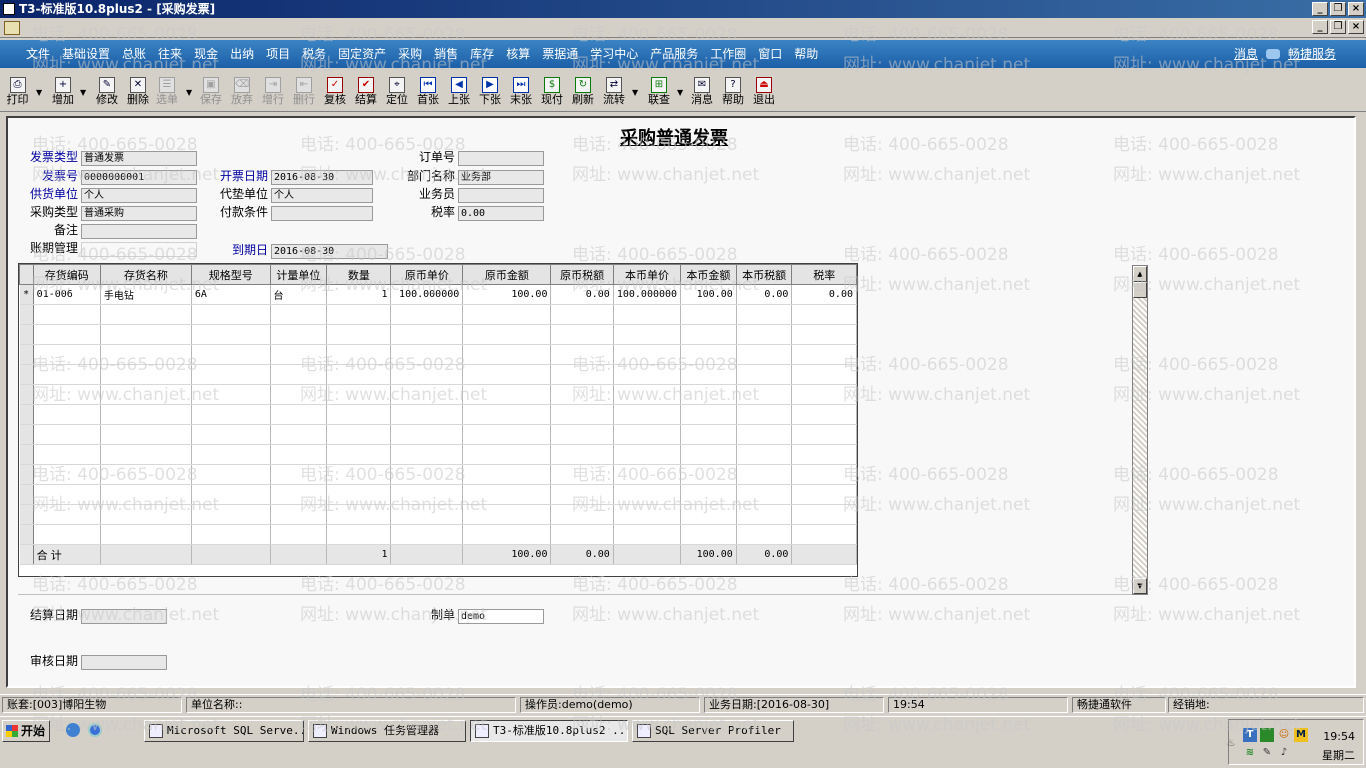 This screenshot has height=768, width=1366. What do you see at coordinates (1284, 735) in the screenshot?
I see `user-tray-icon: ☺` at bounding box center [1284, 735].